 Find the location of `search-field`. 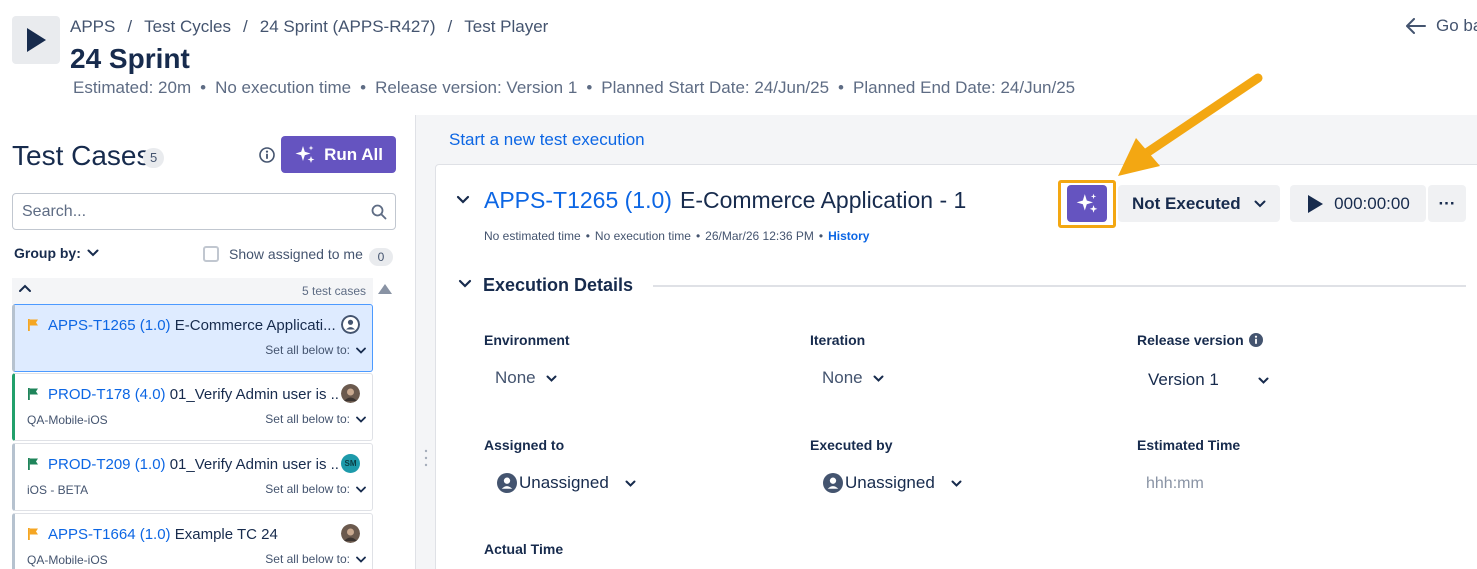

search-field is located at coordinates (204, 211).